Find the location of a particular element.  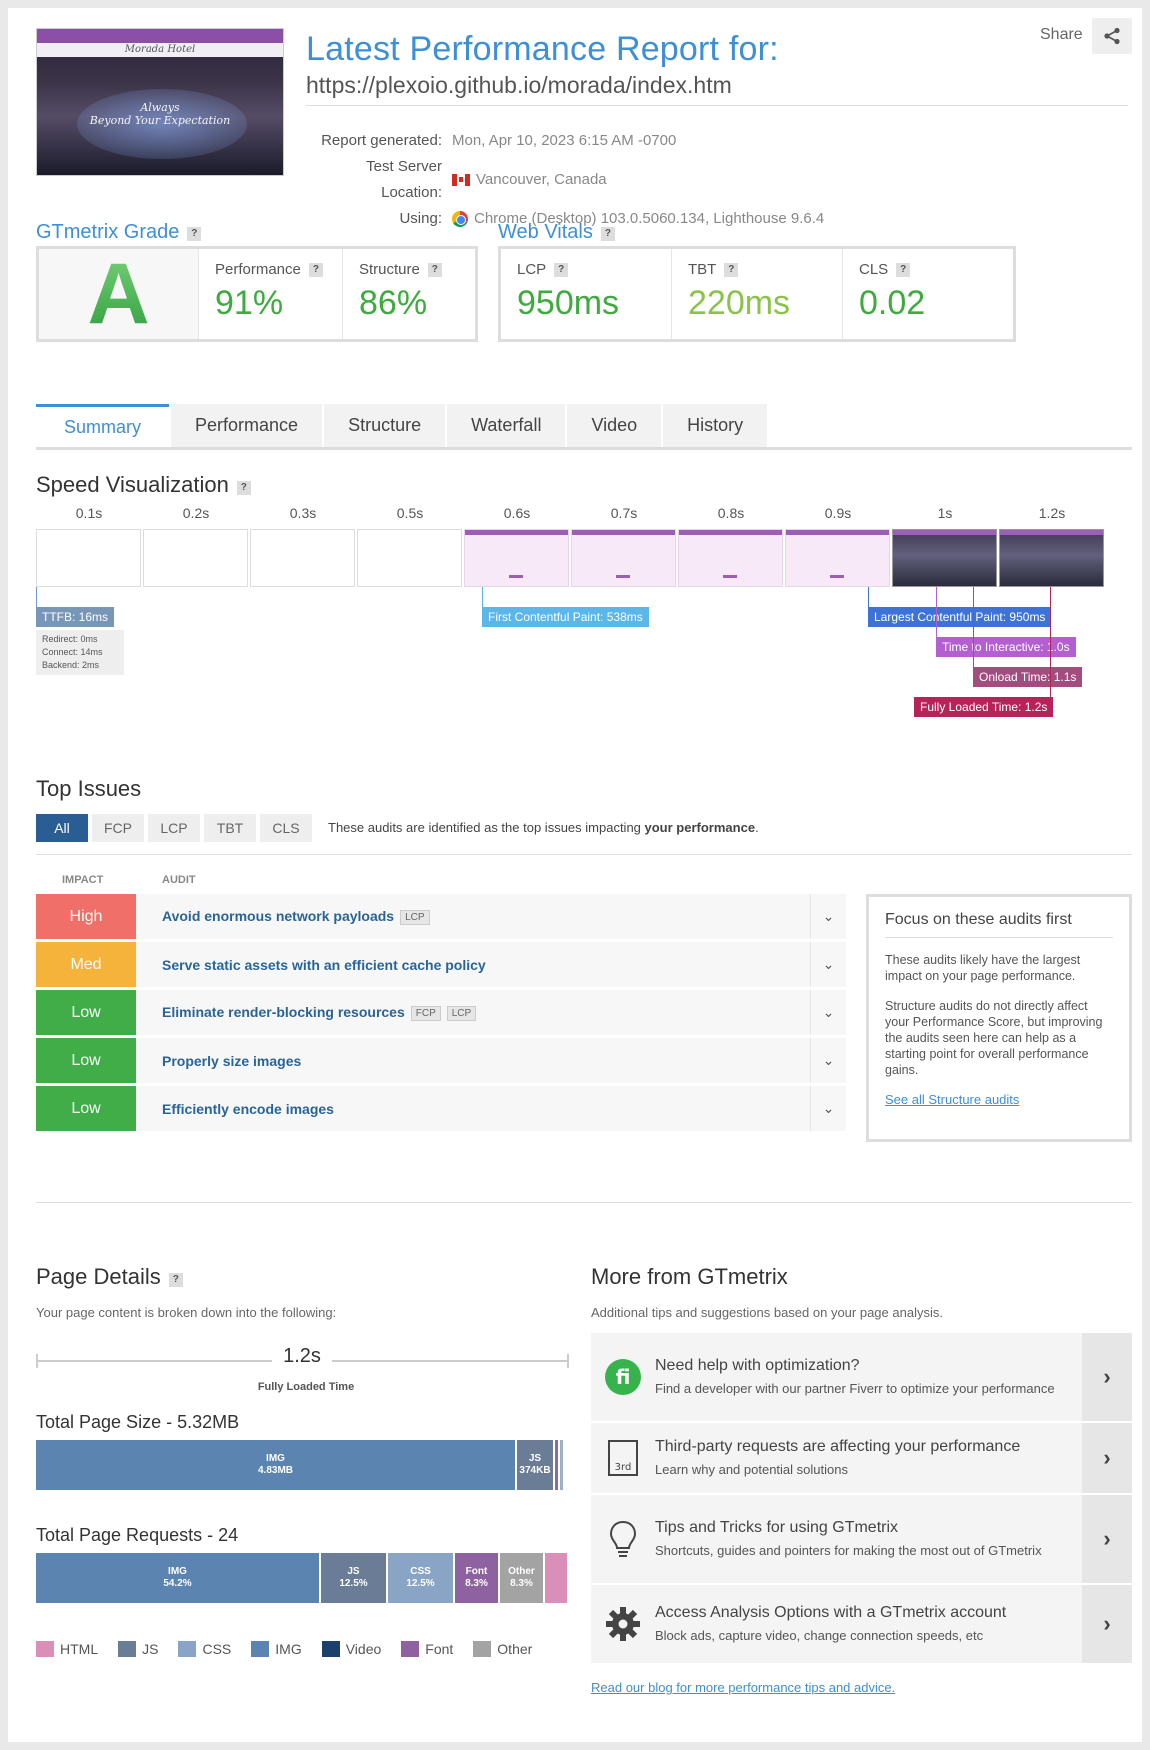

tab-structure: Structure is located at coordinates (385, 425).